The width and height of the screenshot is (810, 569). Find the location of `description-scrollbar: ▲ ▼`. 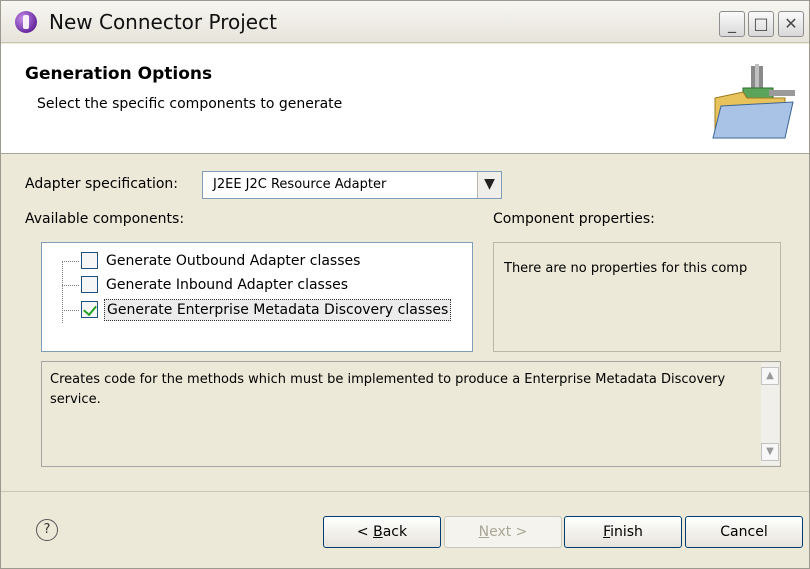

description-scrollbar: ▲ ▼ is located at coordinates (770, 414).